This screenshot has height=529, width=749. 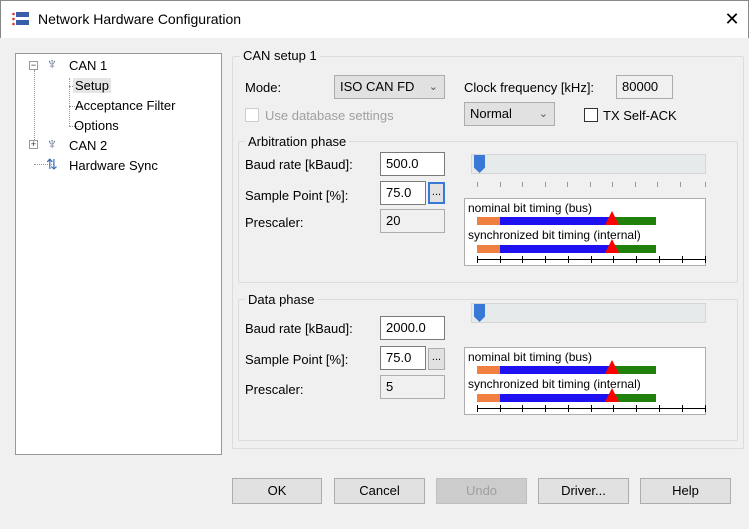 What do you see at coordinates (297, 141) in the screenshot?
I see `arbitration-phase-title: Arbitration phase` at bounding box center [297, 141].